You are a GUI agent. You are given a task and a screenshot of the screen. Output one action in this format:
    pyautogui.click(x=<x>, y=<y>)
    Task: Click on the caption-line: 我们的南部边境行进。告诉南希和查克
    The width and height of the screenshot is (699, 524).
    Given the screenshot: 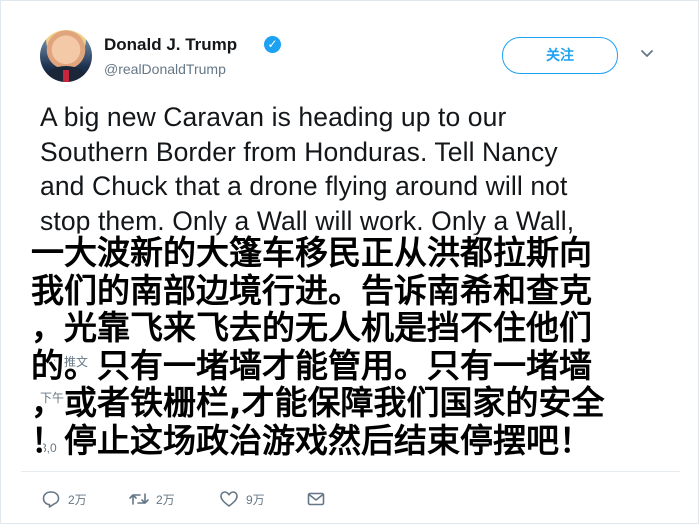 What is the action you would take?
    pyautogui.click(x=311, y=290)
    